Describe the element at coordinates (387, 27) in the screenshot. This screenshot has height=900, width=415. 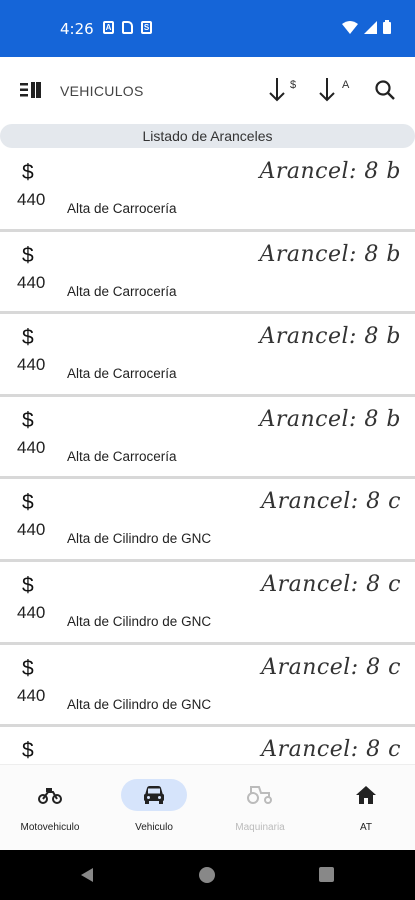
I see `battery-icon` at that location.